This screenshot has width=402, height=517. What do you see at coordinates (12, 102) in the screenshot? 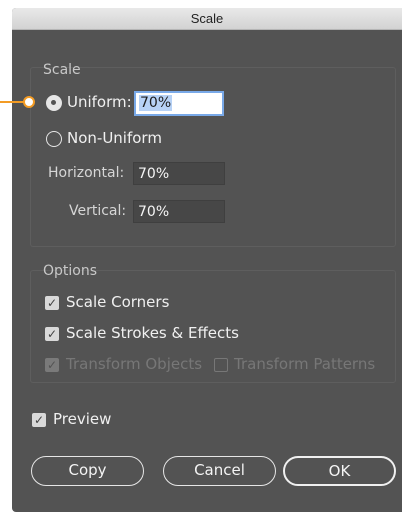
I see `callout-line` at bounding box center [12, 102].